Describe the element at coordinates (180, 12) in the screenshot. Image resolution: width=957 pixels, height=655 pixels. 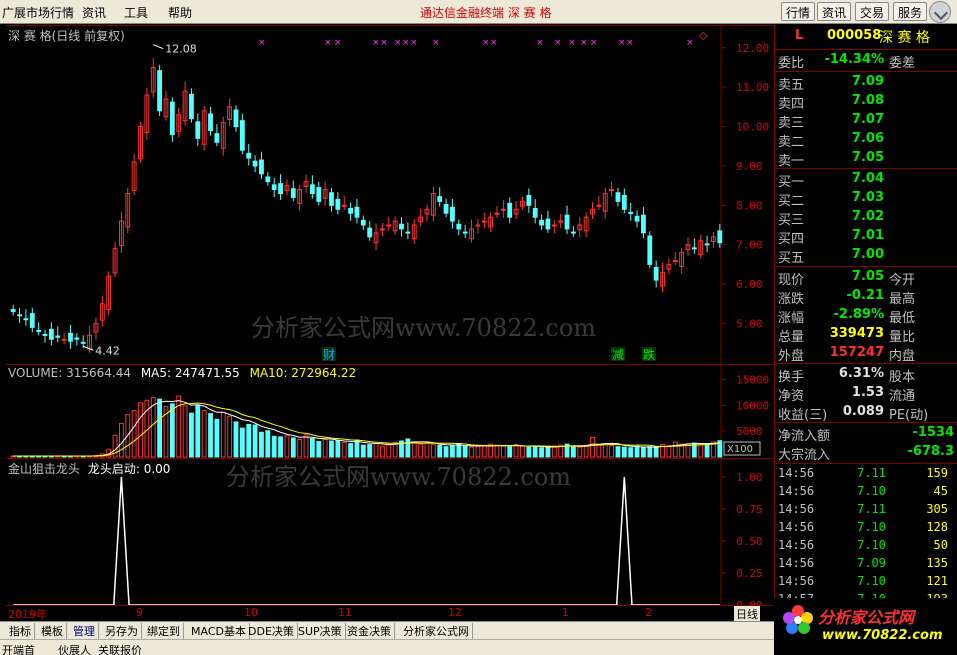
I see `menu-item-help: 帮助` at that location.